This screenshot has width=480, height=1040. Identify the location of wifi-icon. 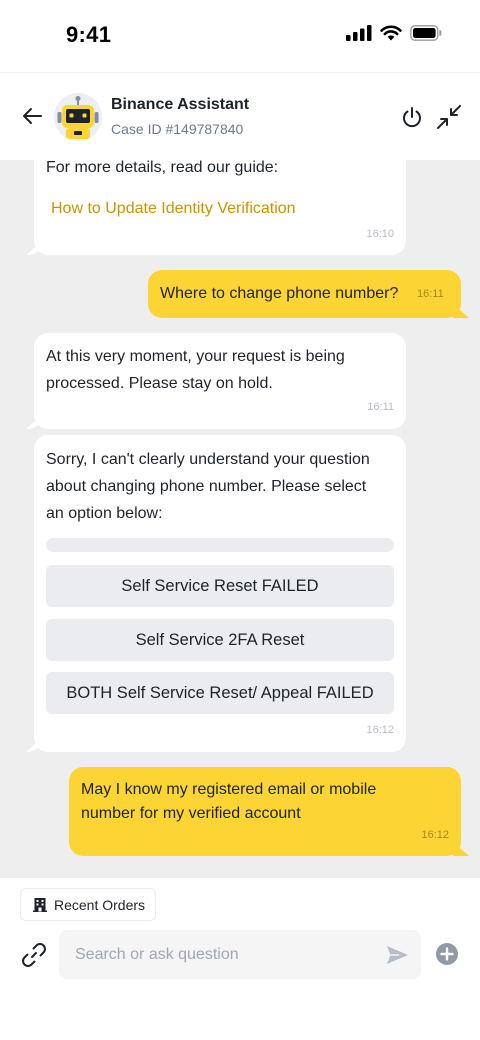
(391, 33).